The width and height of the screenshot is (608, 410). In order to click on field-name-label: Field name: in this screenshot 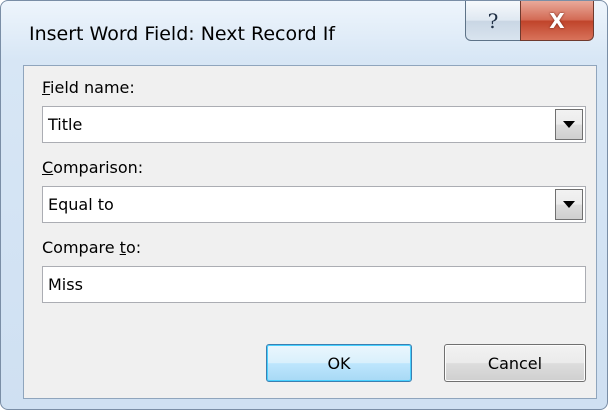, I will do `click(88, 87)`.